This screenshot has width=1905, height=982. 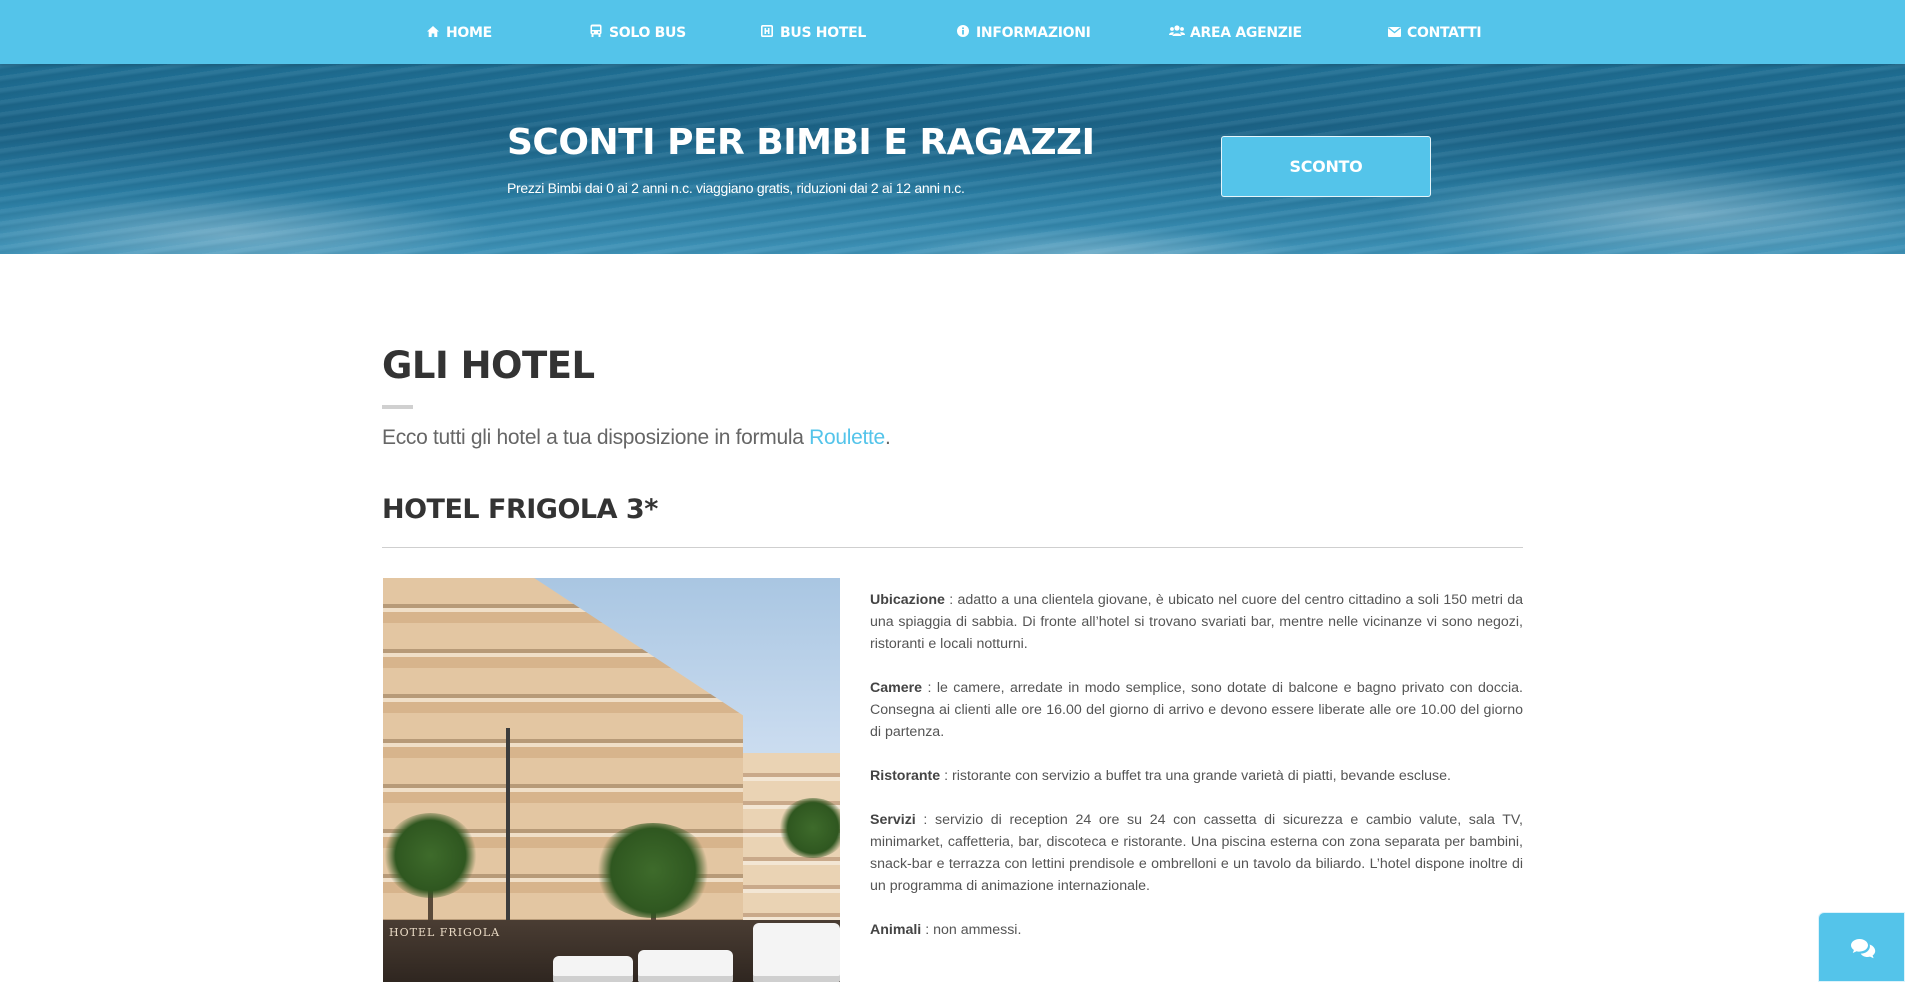 What do you see at coordinates (907, 600) in the screenshot?
I see `detail-label: Ubicazione` at bounding box center [907, 600].